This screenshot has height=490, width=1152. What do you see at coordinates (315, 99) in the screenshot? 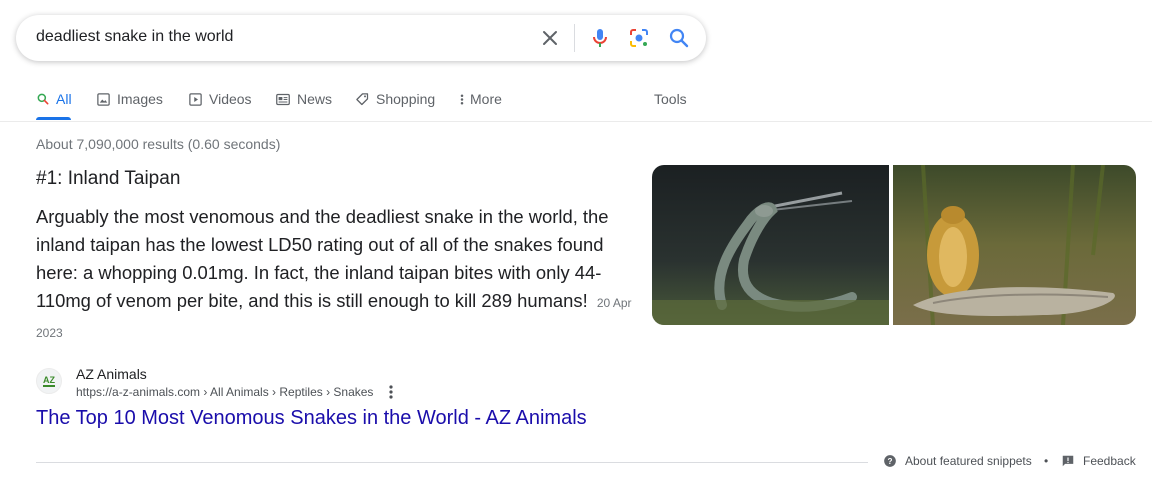
I see `tab-label: News` at bounding box center [315, 99].